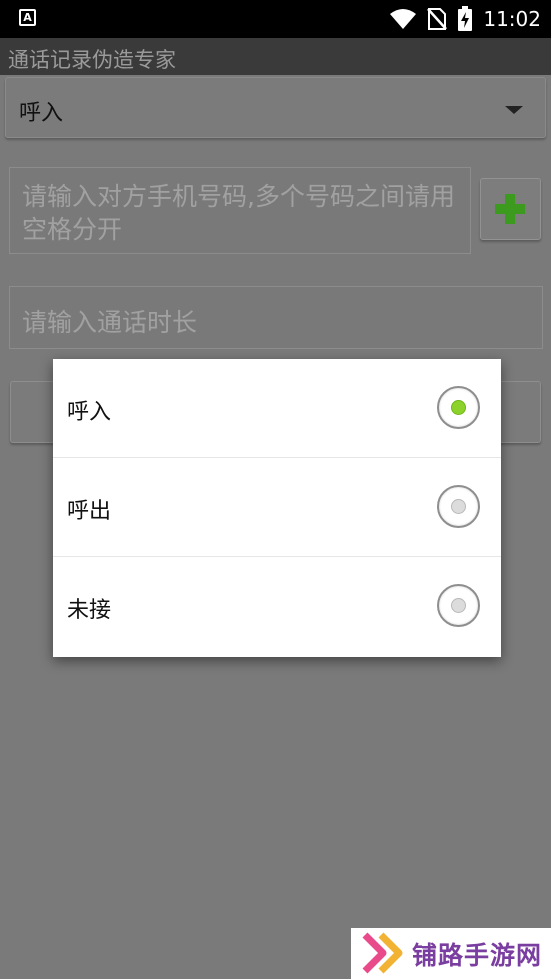  I want to click on call-type-dropdown: 呼入, so click(275, 107).